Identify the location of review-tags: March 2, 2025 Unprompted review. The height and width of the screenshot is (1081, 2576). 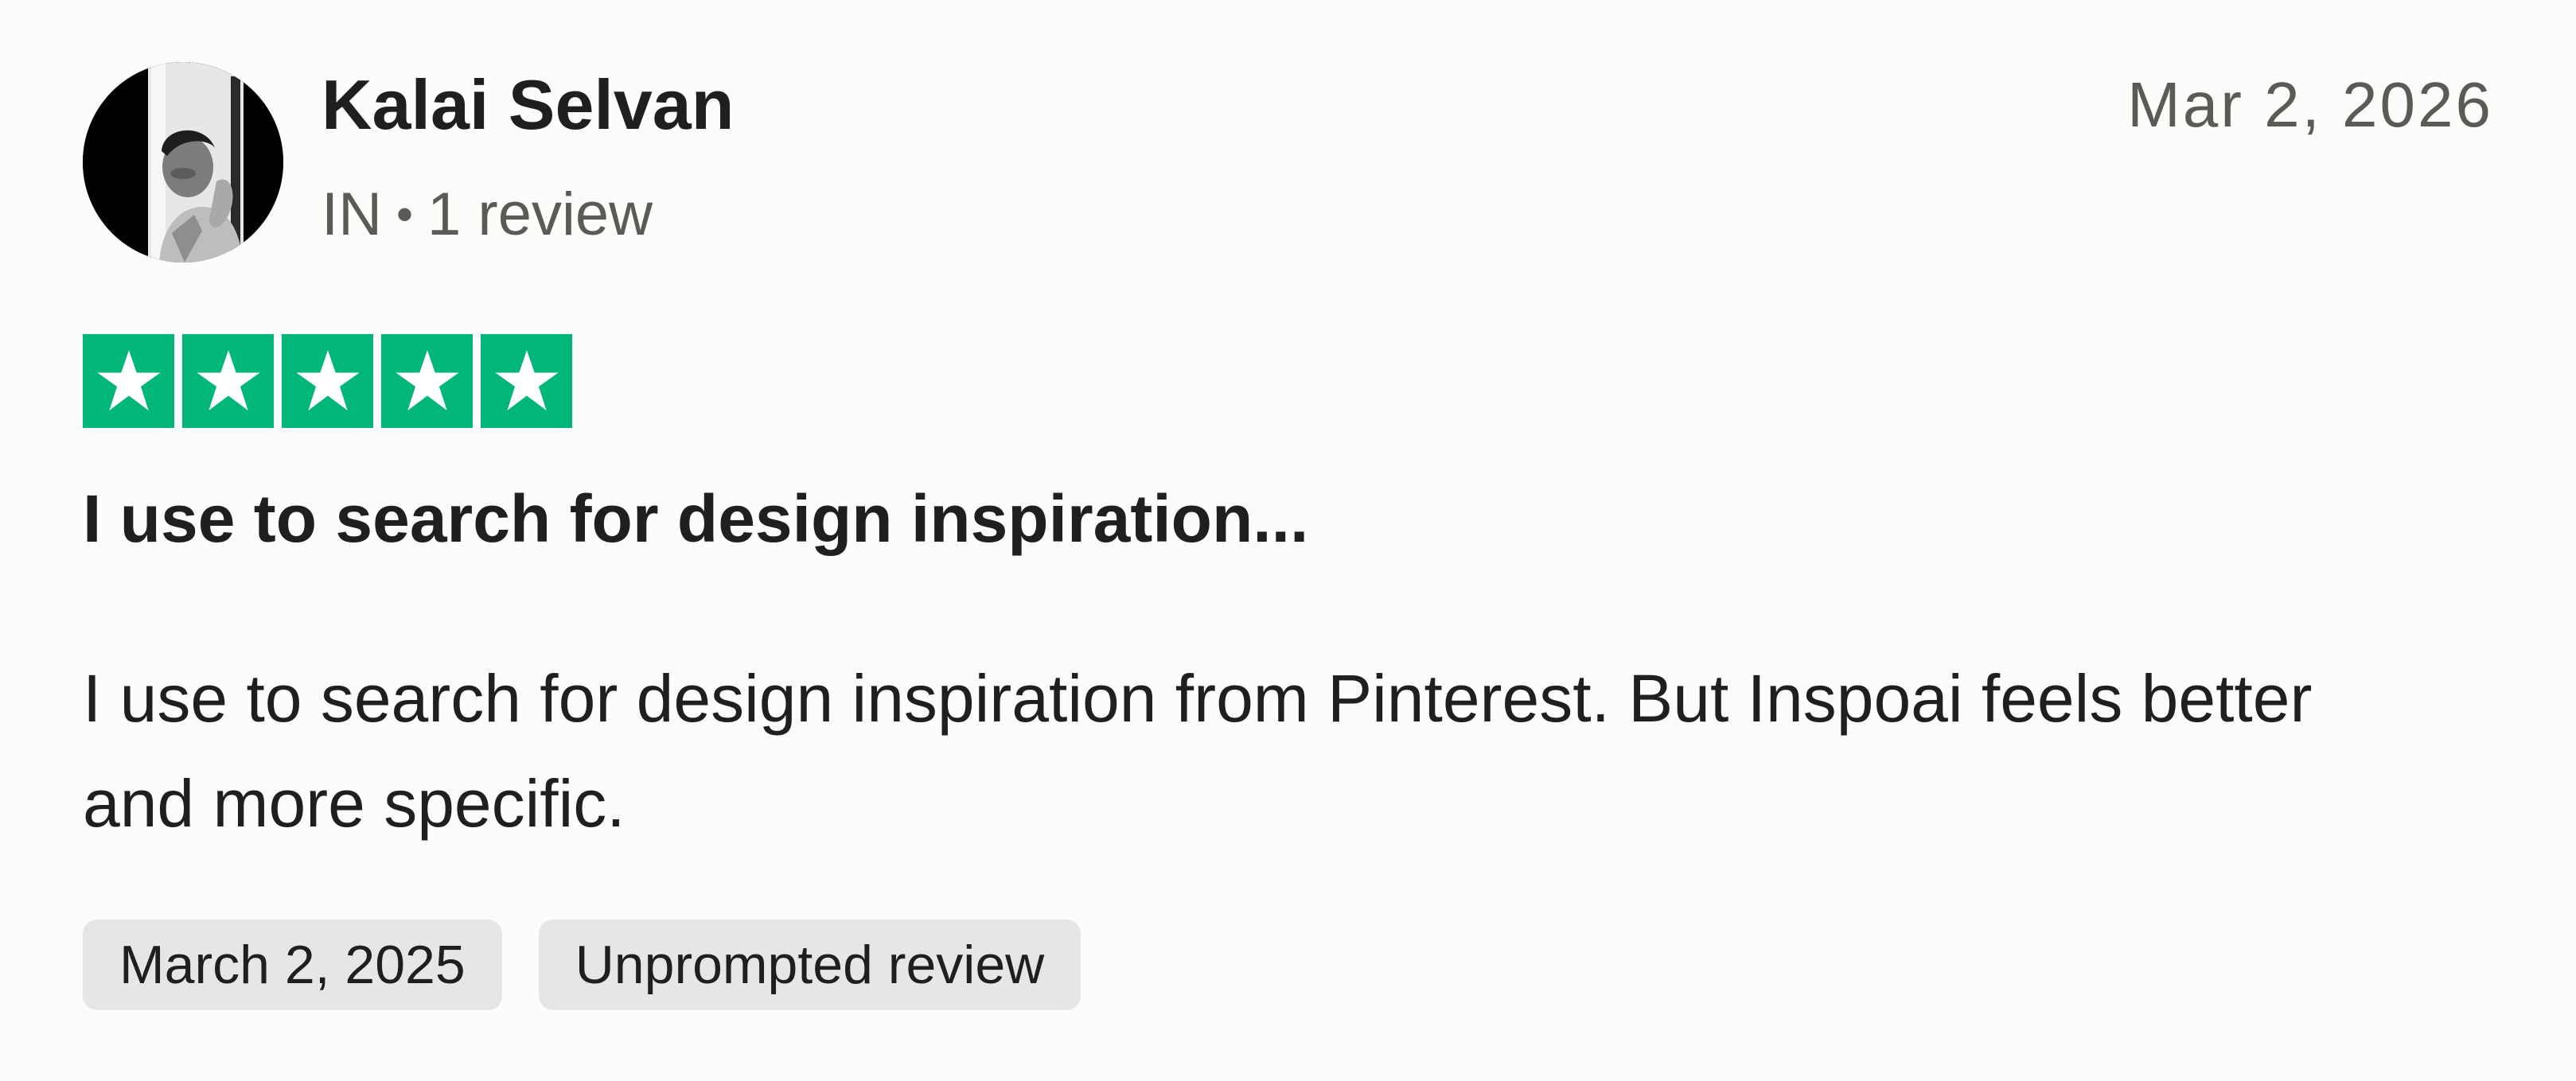
(582, 965).